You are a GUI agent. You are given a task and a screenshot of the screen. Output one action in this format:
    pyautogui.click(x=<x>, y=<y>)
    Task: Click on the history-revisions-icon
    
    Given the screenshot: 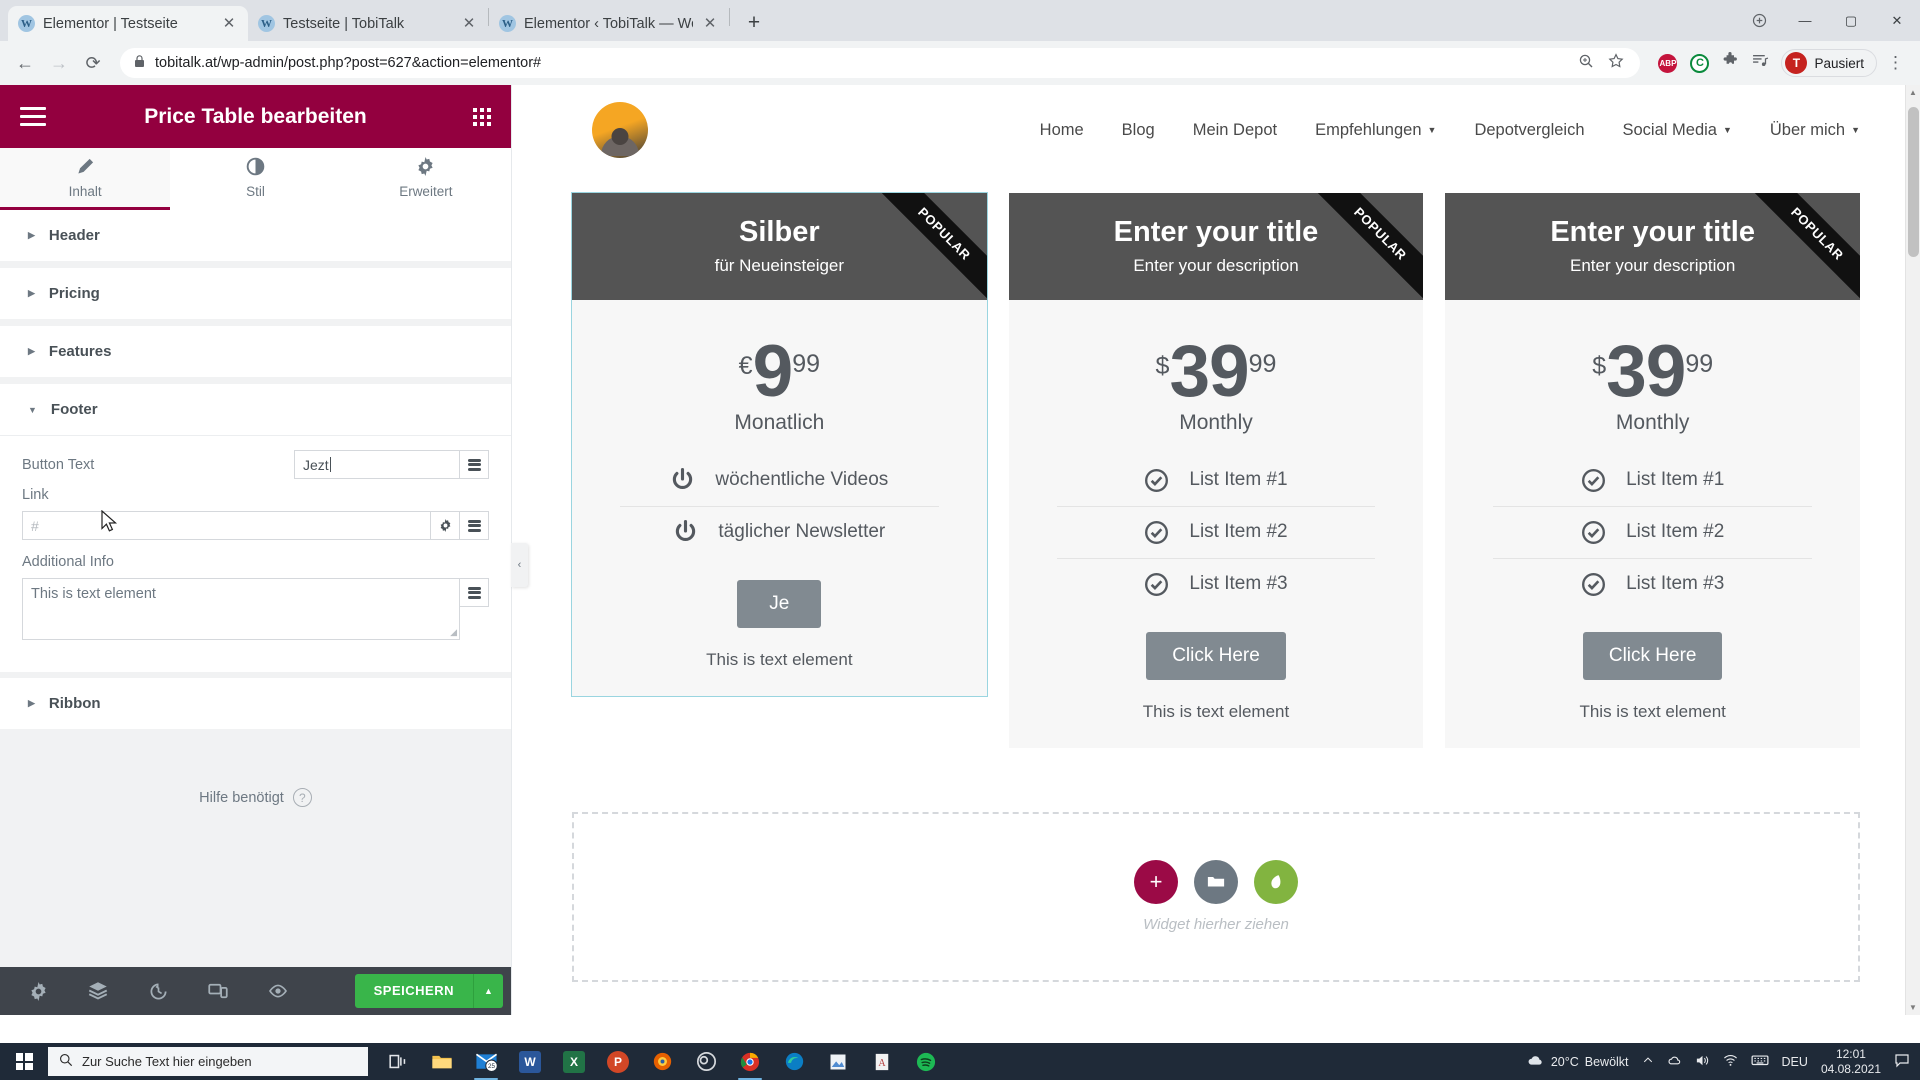 What is the action you would take?
    pyautogui.click(x=158, y=991)
    